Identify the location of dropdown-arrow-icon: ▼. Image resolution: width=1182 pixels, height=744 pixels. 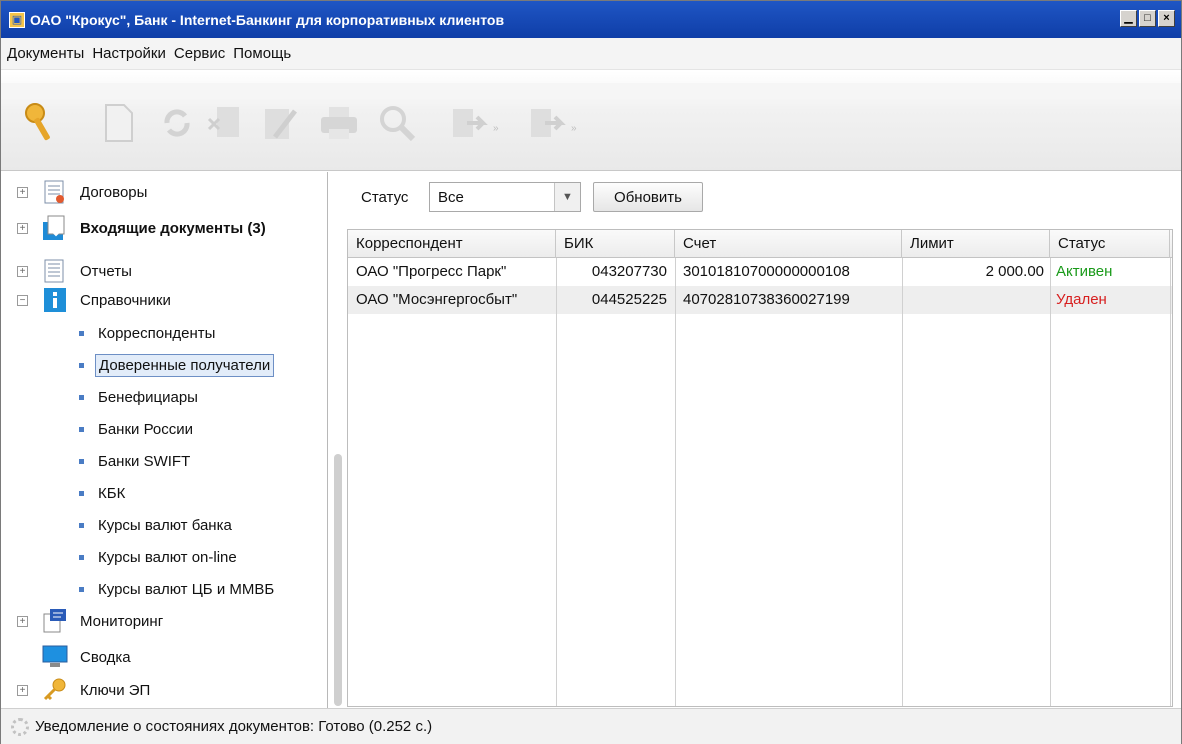
(567, 197).